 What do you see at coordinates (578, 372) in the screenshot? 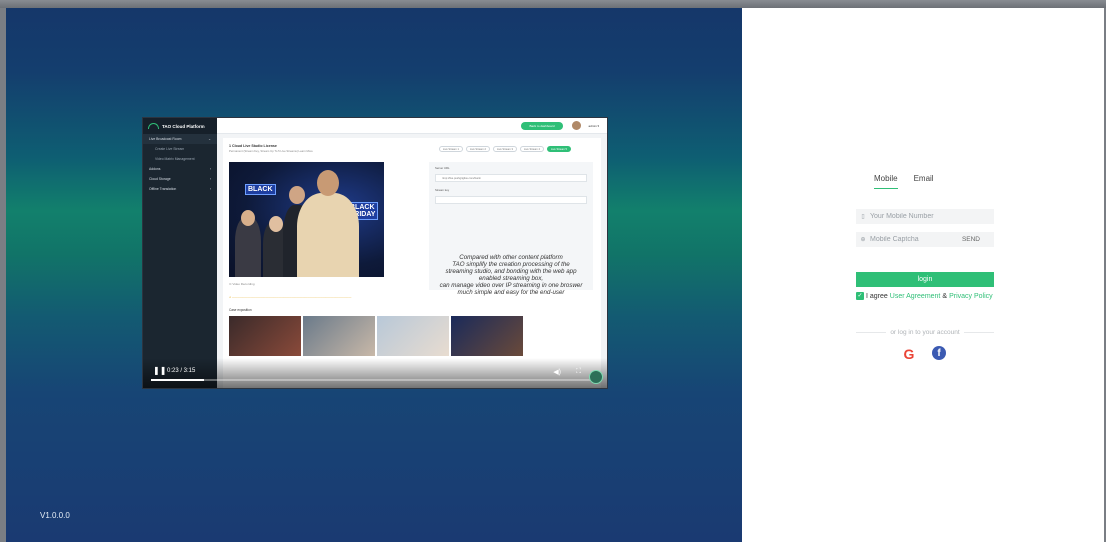
I see `fullscreen-icon: ⛶` at bounding box center [578, 372].